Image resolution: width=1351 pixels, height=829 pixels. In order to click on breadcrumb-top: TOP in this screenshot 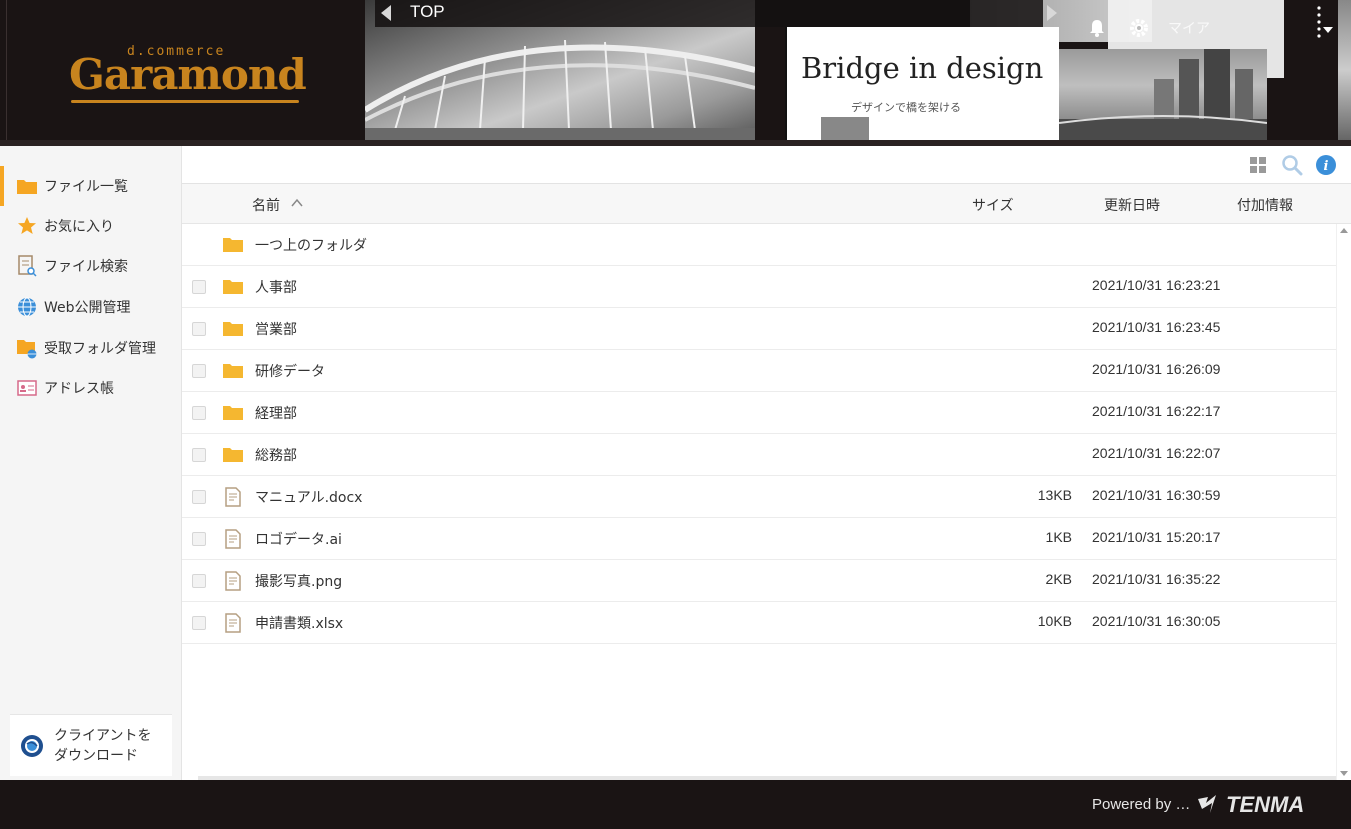, I will do `click(427, 12)`.